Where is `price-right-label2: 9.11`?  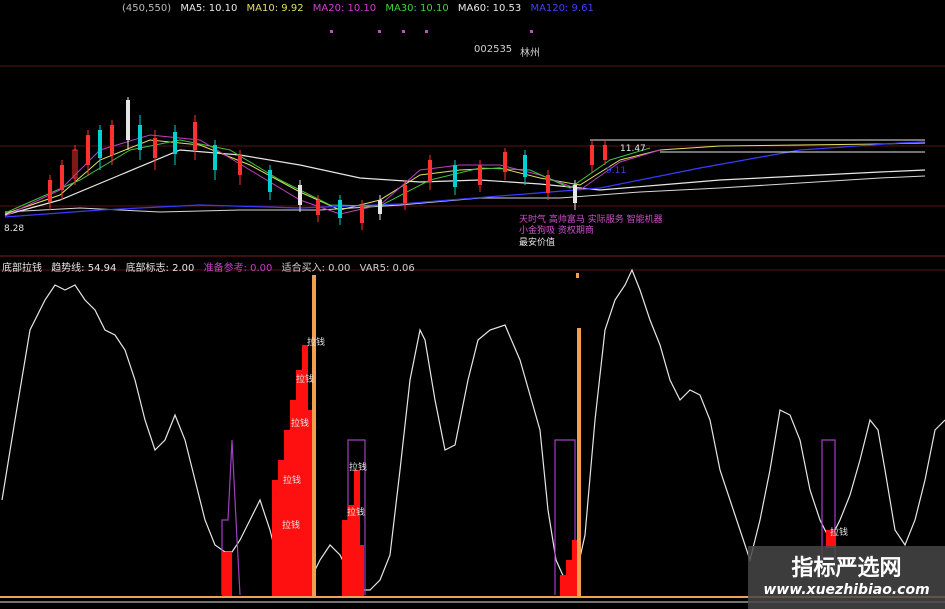 price-right-label2: 9.11 is located at coordinates (616, 171).